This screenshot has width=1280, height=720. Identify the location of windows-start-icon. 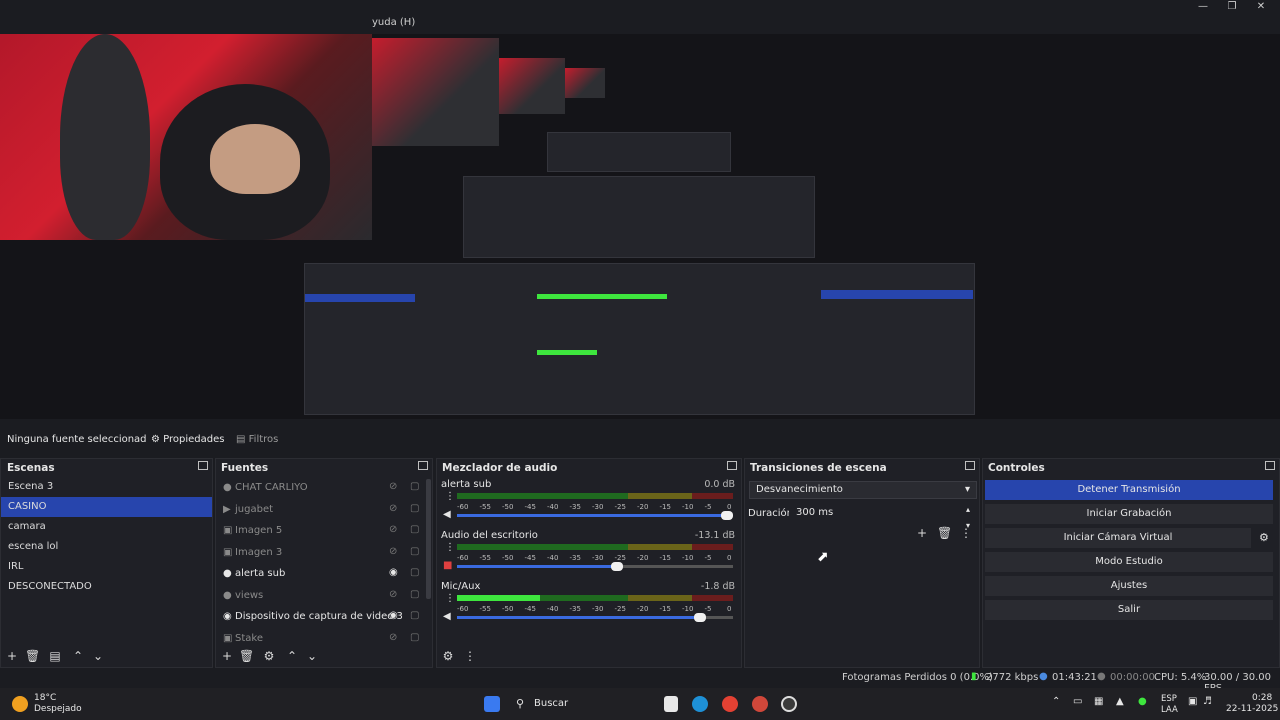
(492, 704).